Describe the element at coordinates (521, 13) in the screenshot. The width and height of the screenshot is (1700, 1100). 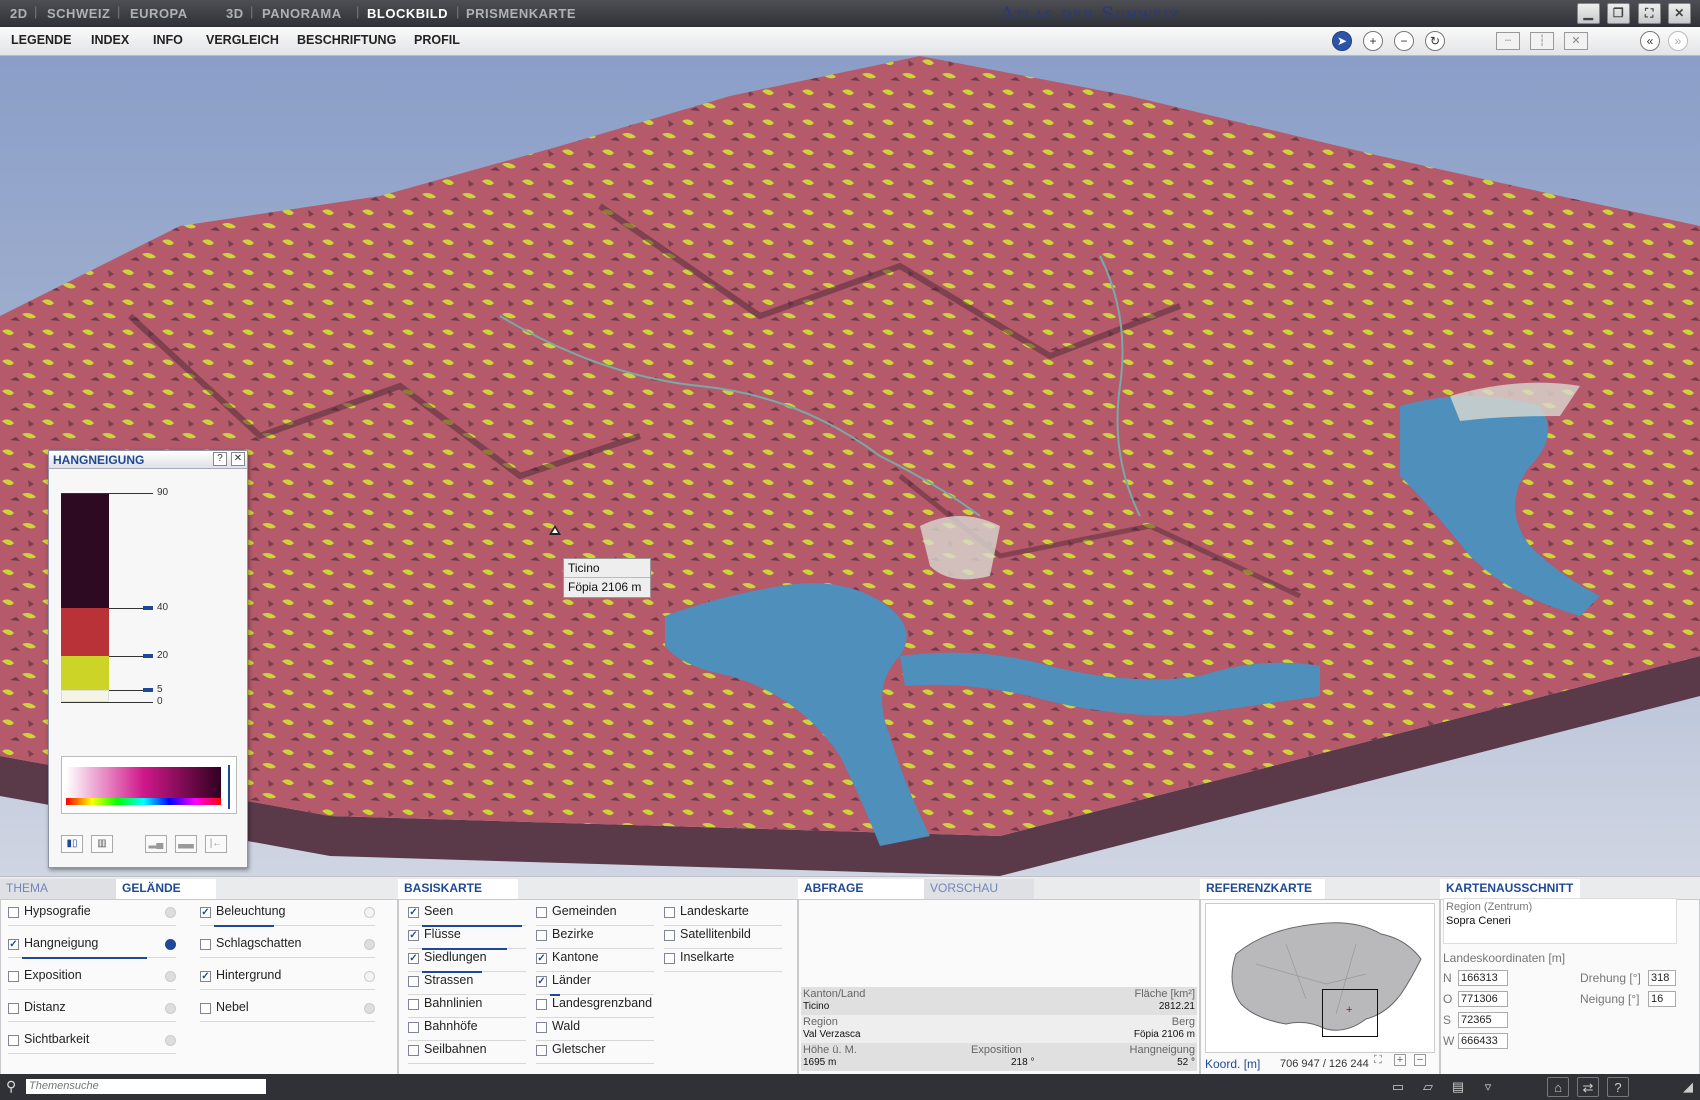
I see `mode-prismenkarte: PRISMENKARTE` at that location.